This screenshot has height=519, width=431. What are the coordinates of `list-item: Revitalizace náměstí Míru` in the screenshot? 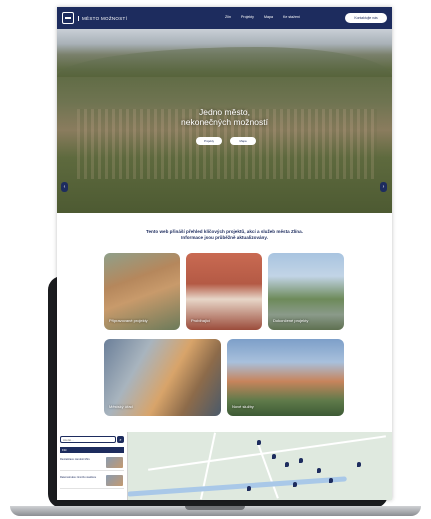 It's located at (92, 463).